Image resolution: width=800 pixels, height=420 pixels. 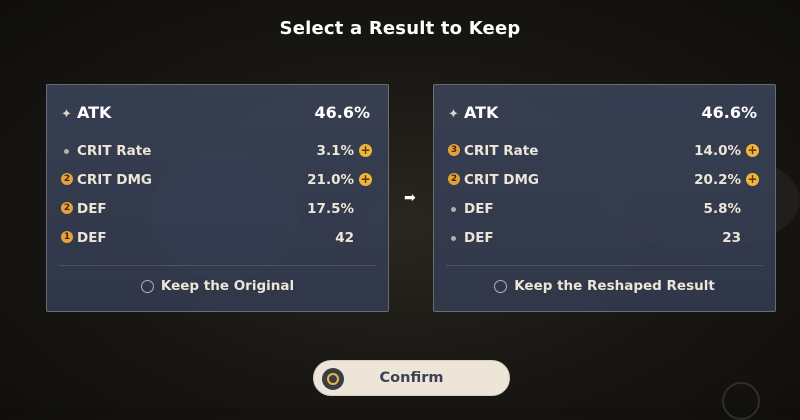 I want to click on keep-reshaped-option: Keep the Reshaped Result, so click(x=604, y=286).